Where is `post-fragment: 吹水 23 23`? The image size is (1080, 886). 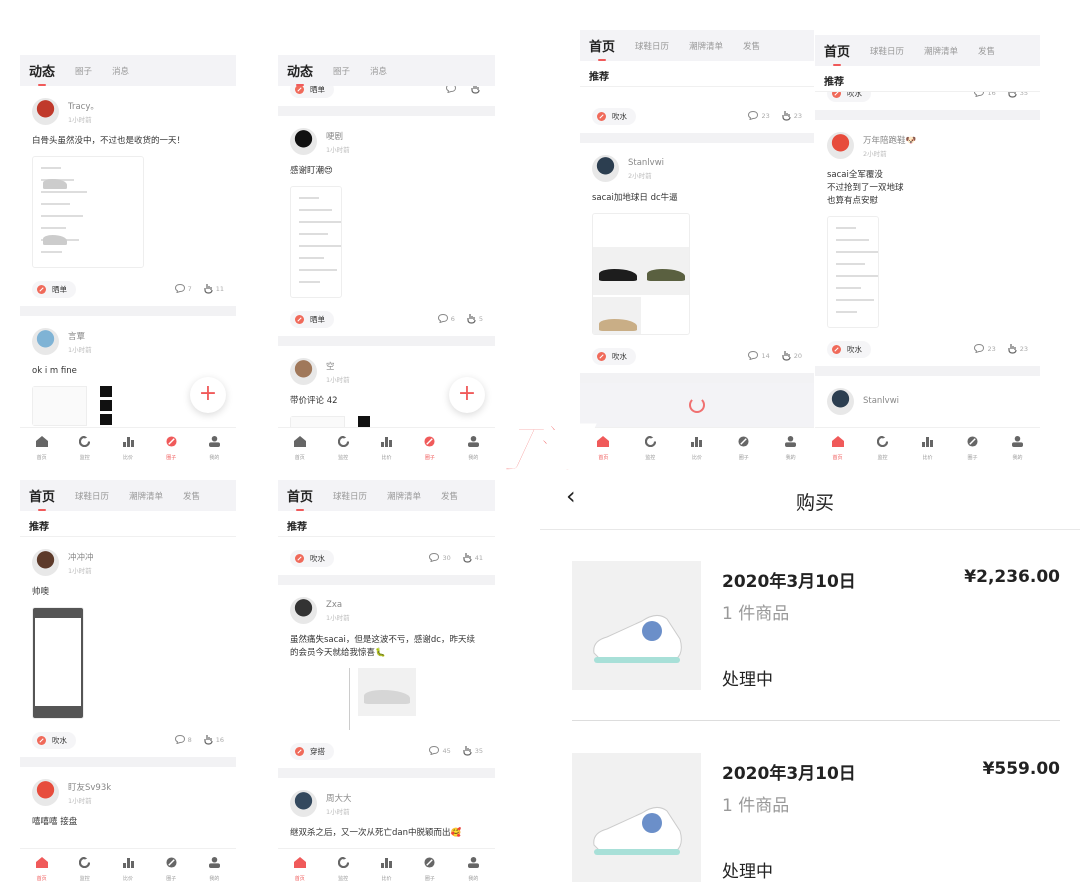 post-fragment: 吹水 23 23 is located at coordinates (697, 116).